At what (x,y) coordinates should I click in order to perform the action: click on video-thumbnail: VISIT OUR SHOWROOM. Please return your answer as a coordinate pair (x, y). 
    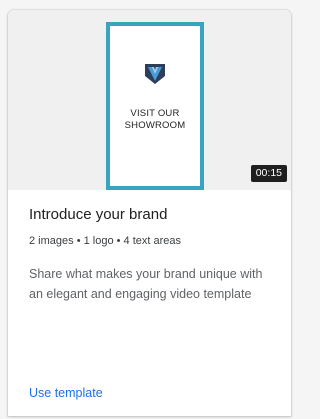
    Looking at the image, I should click on (155, 106).